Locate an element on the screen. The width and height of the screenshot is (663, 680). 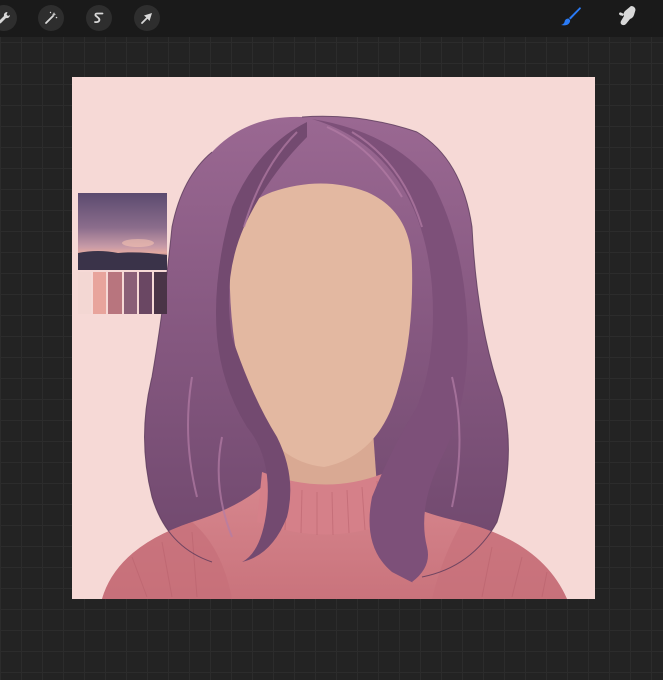
actions-button is located at coordinates (8, 18).